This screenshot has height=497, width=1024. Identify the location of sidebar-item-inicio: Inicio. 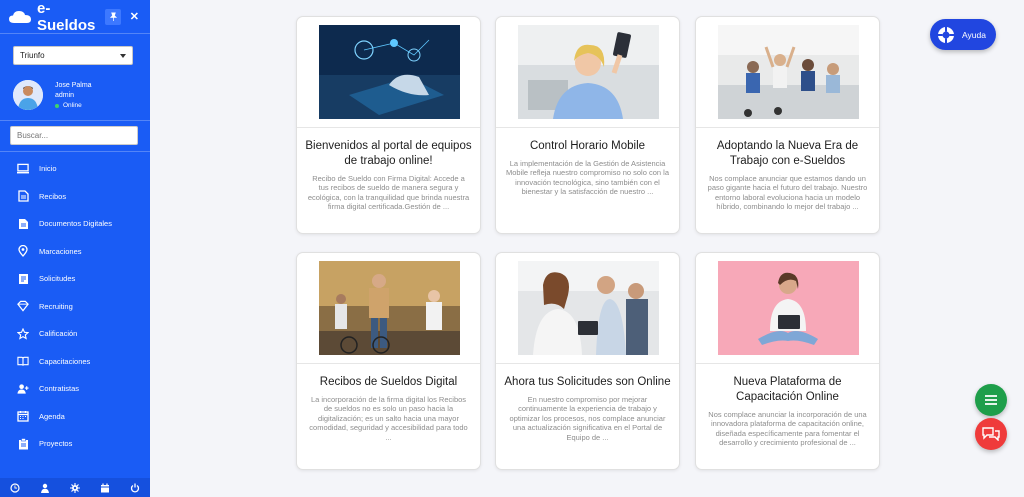
(75, 169).